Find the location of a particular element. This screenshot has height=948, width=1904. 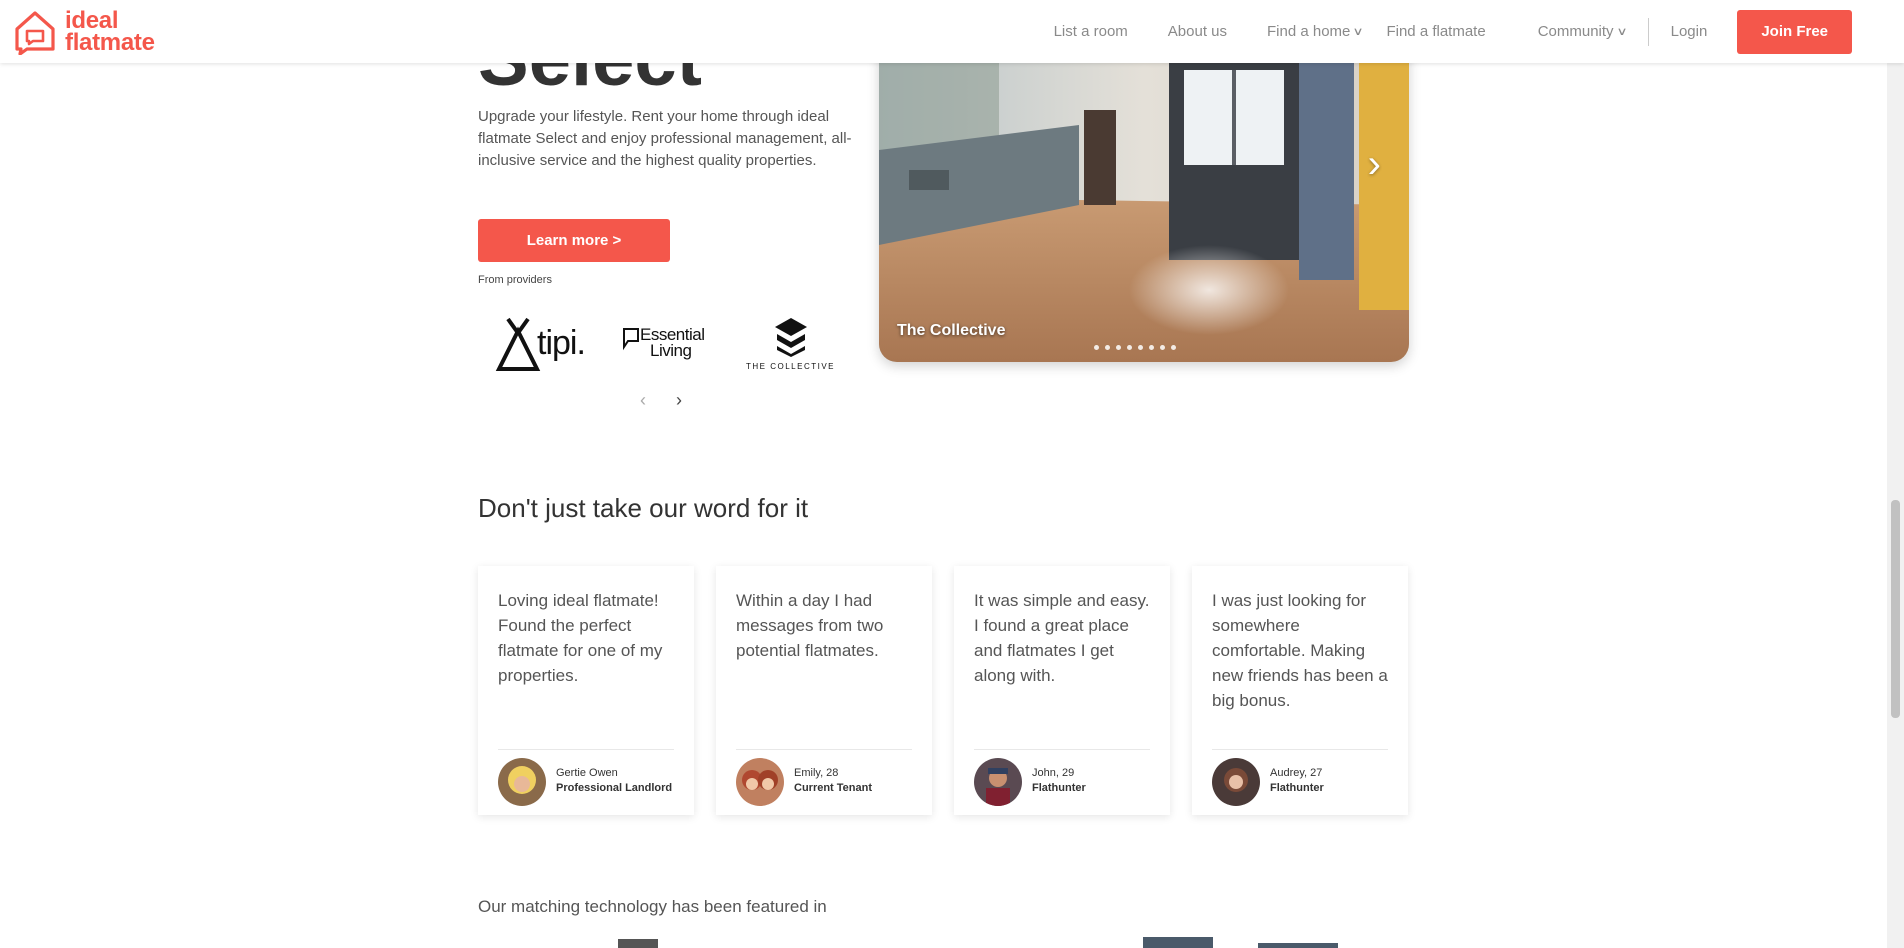

page-scrollbar is located at coordinates (1895, 474).